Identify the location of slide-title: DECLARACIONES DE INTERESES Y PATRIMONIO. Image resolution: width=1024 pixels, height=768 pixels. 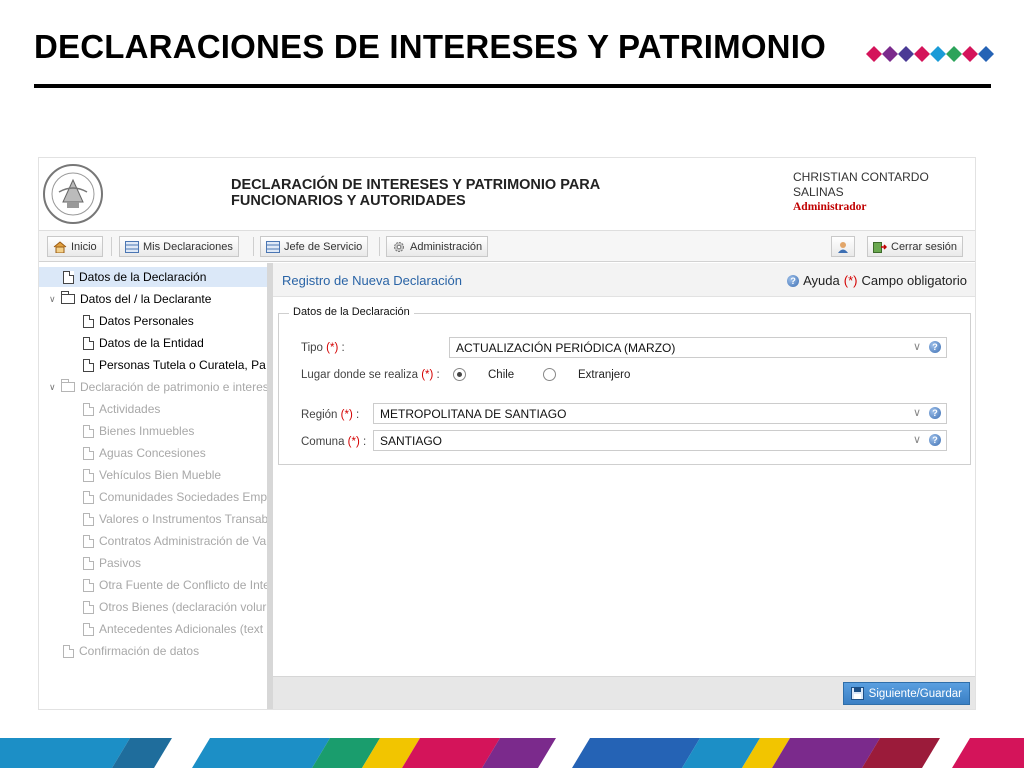
(430, 46).